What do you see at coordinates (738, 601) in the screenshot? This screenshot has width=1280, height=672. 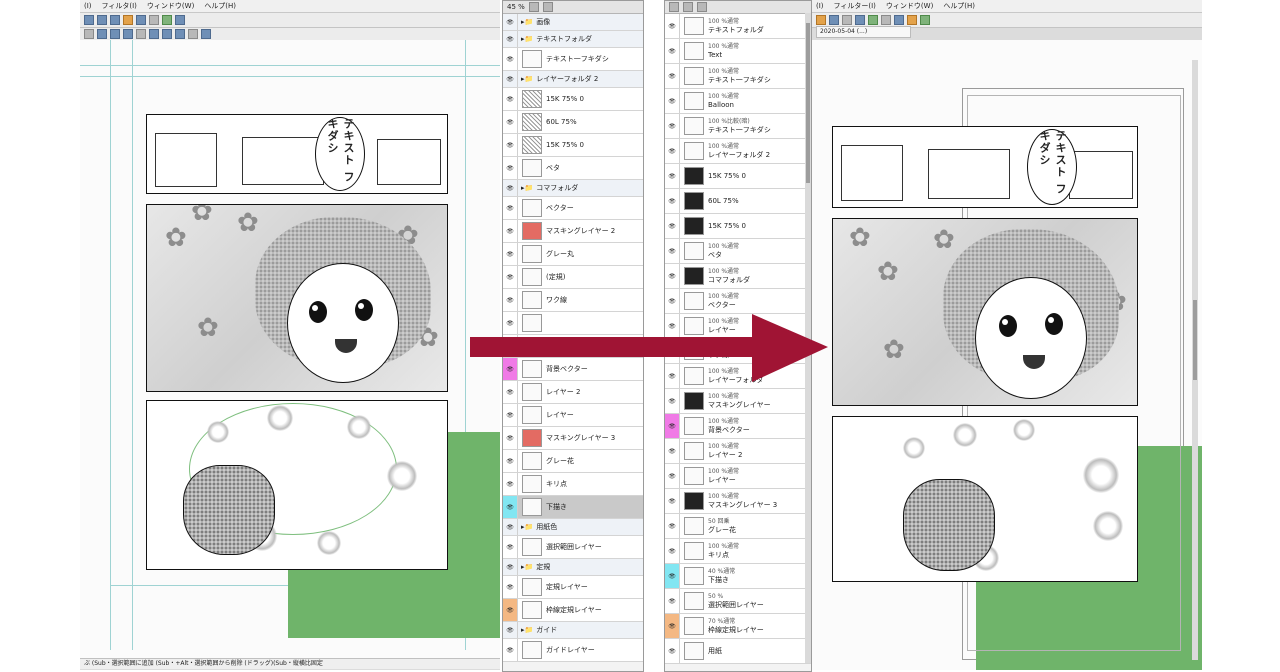 I see `layer-row: 👁 50 % 選択範囲レイヤー` at bounding box center [738, 601].